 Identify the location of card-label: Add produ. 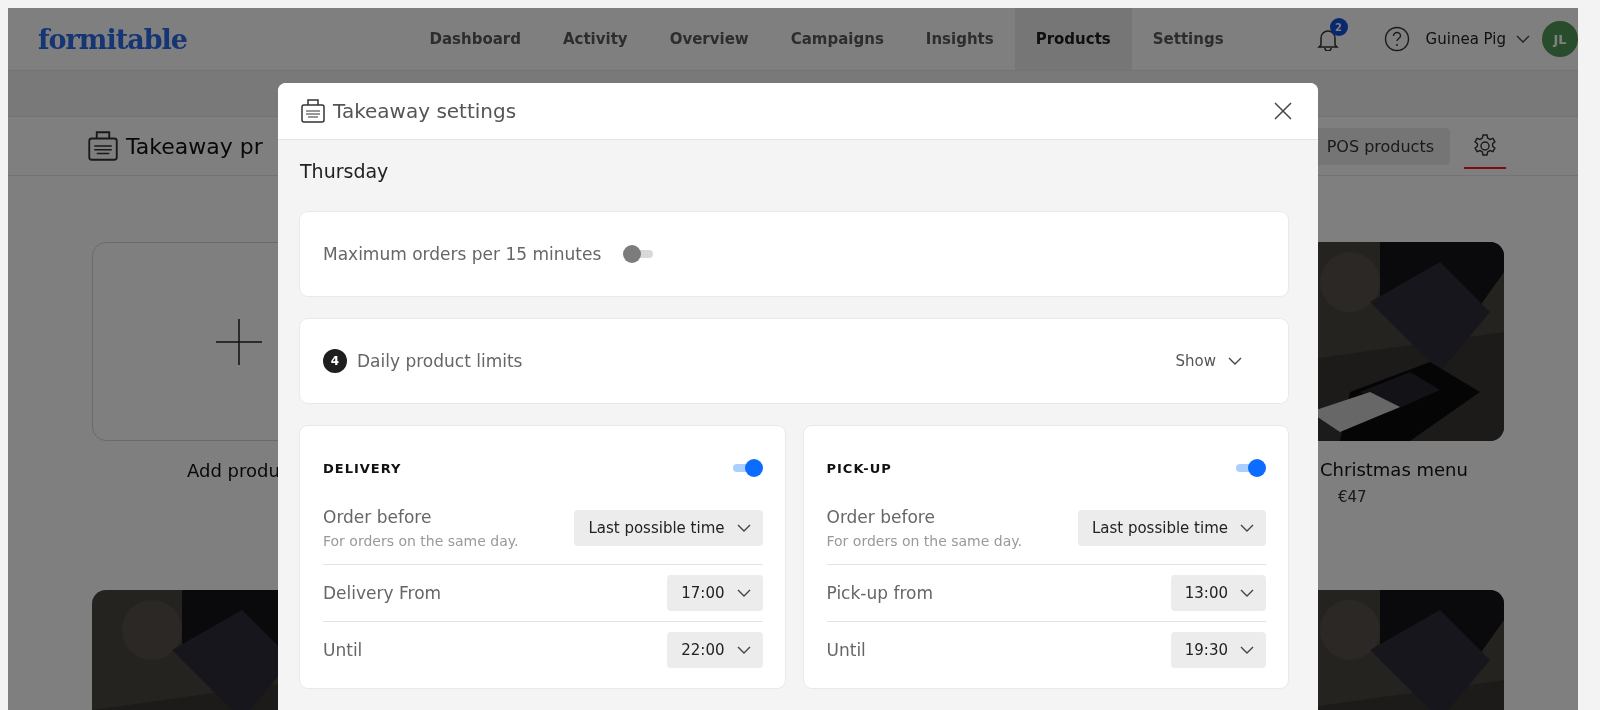
(234, 470).